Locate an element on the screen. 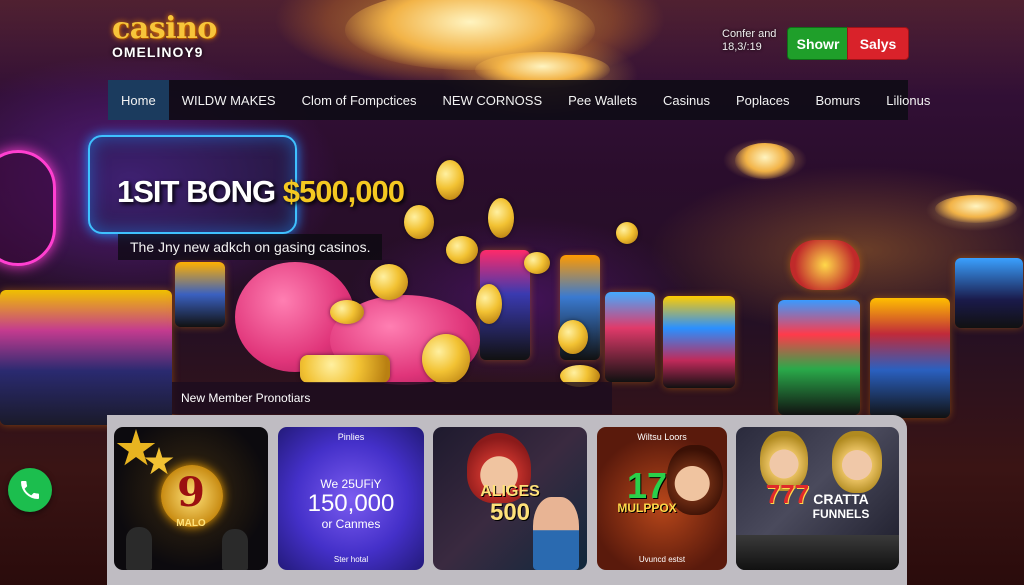 The image size is (1024, 585). header-info: Confer and 18,3/:19 is located at coordinates (749, 41).